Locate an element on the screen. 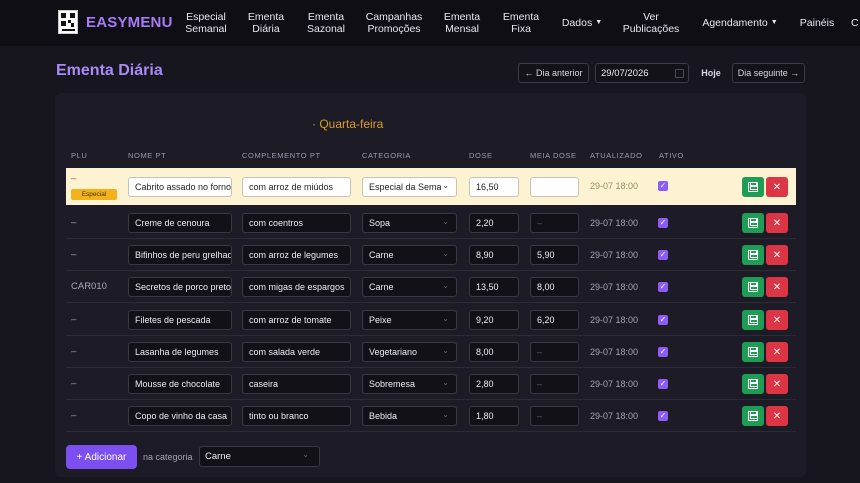 The image size is (860, 483). calendar-icon is located at coordinates (679, 73).